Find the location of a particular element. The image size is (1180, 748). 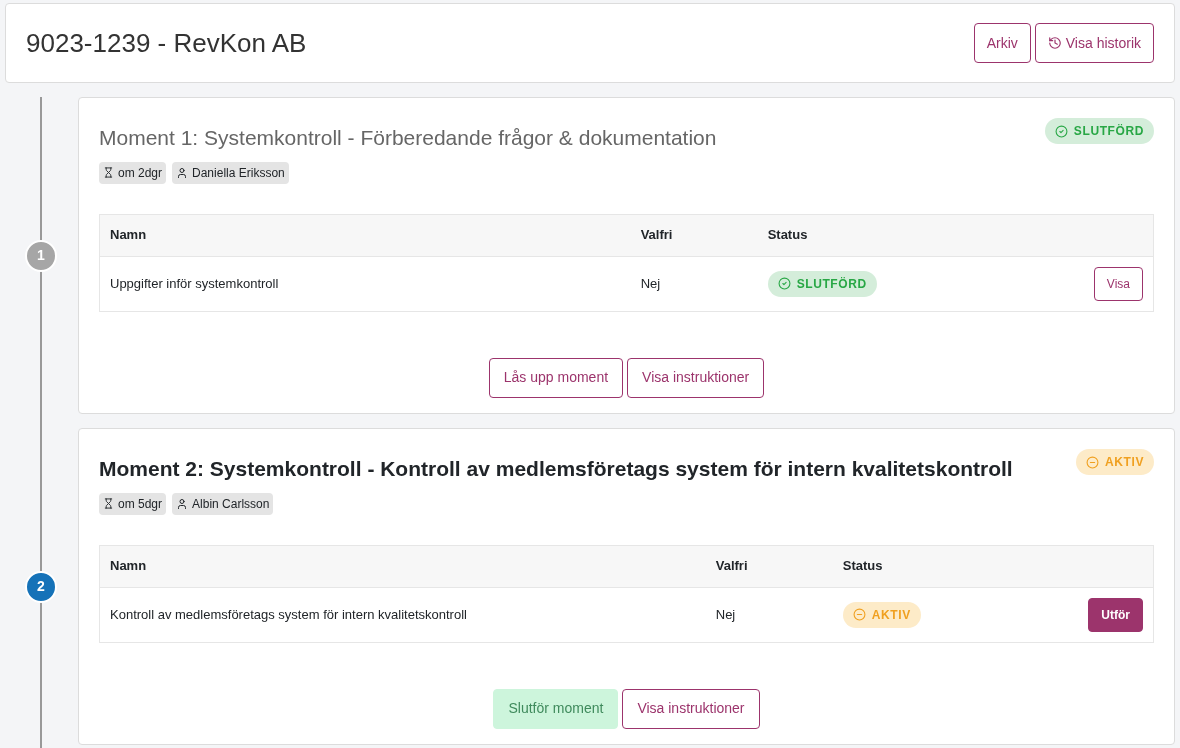

moment-title: Moment 1: Systemkontroll - Förberedande frågor & dokumentation is located at coordinates (408, 138).